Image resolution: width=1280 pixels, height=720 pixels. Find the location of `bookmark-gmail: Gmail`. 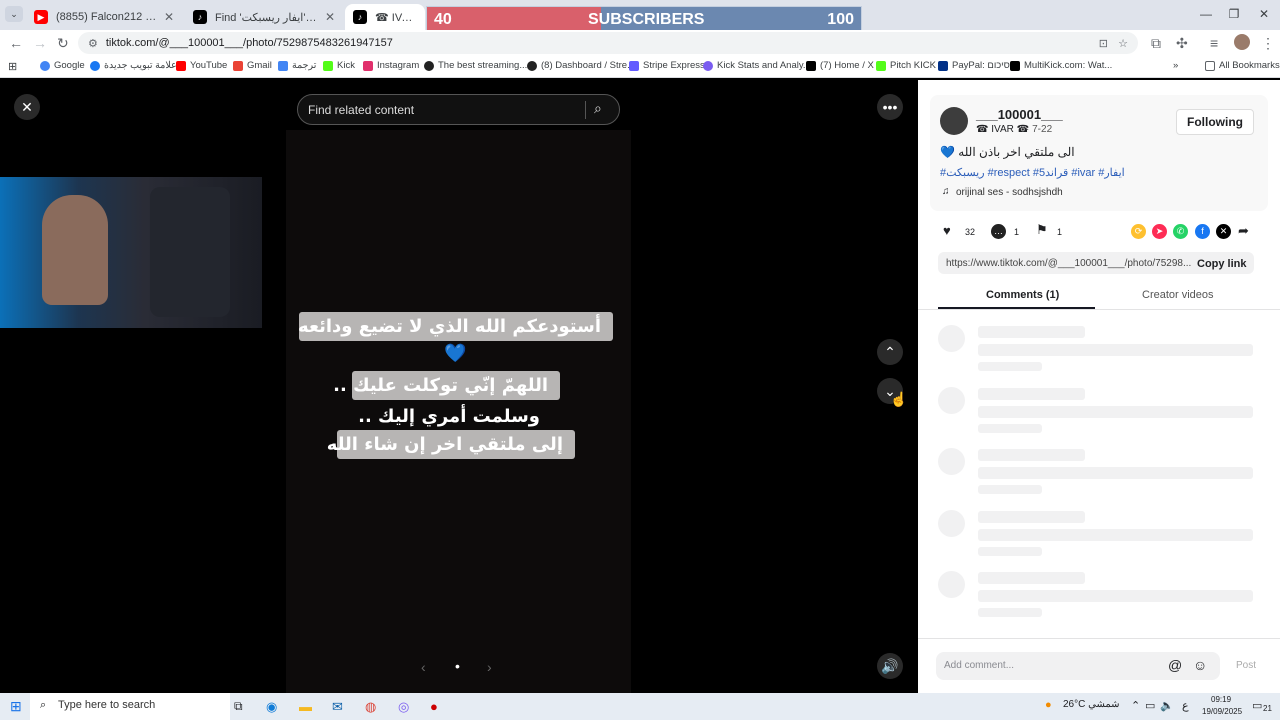

bookmark-gmail: Gmail is located at coordinates (252, 65).